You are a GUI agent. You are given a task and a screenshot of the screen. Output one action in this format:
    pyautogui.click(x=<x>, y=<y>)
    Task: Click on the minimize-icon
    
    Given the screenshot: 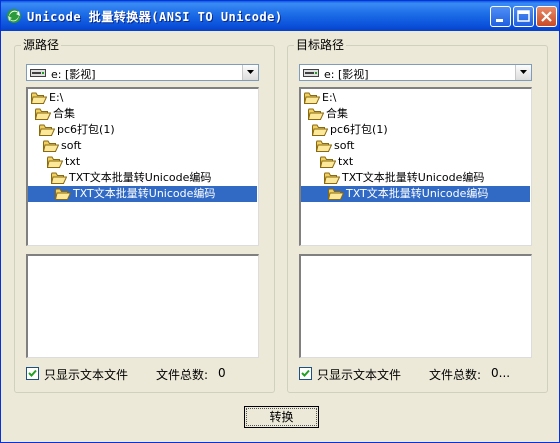 What is the action you would take?
    pyautogui.click(x=499, y=20)
    